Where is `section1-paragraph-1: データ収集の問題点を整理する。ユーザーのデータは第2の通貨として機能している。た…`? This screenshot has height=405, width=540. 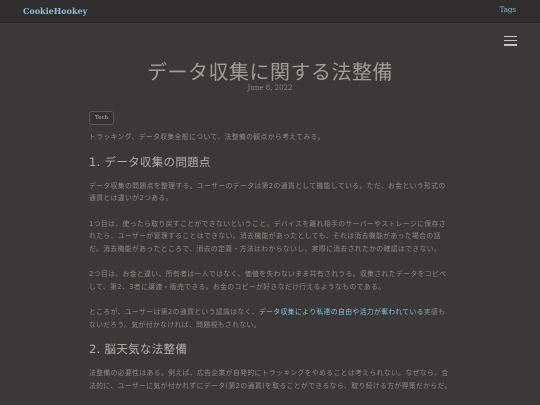 section1-paragraph-1: データ収集の問題点を整理する。ユーザーのデータは第2の通貨として機能している。た… is located at coordinates (267, 192).